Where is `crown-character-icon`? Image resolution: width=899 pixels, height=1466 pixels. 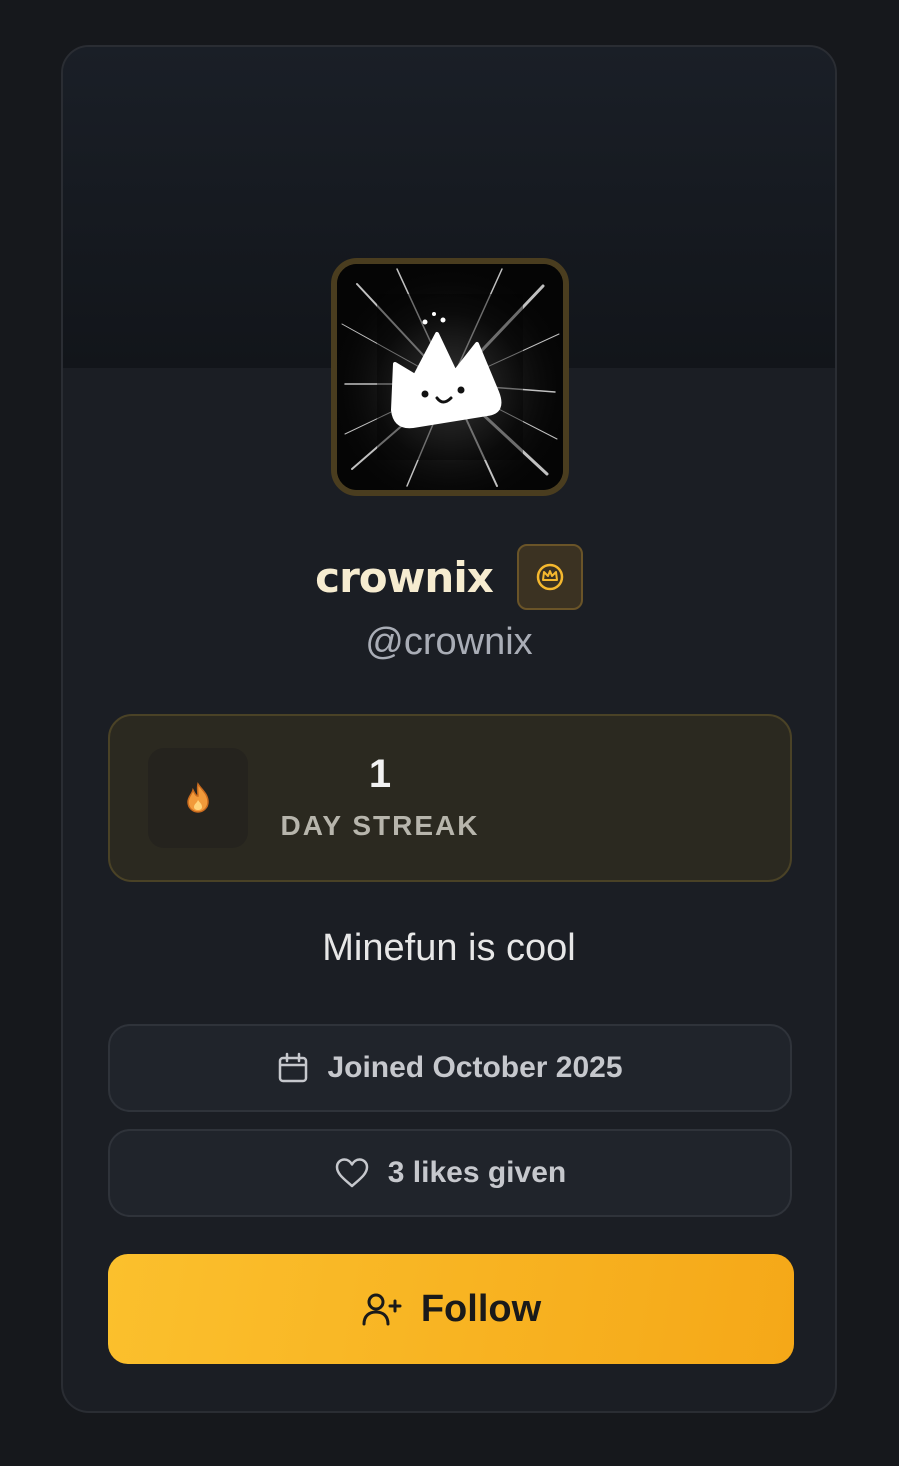 crown-character-icon is located at coordinates (450, 377).